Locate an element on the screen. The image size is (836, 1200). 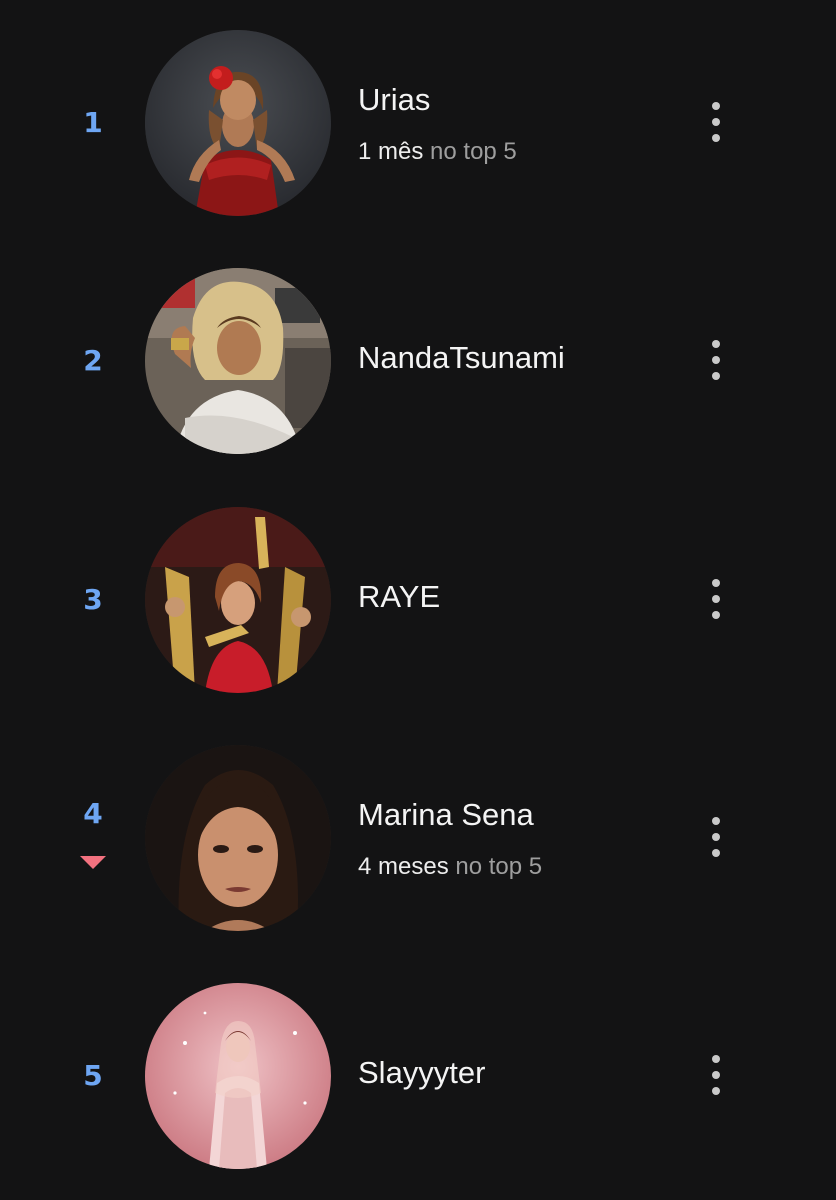
artist-name: RAYE is located at coordinates (399, 597).